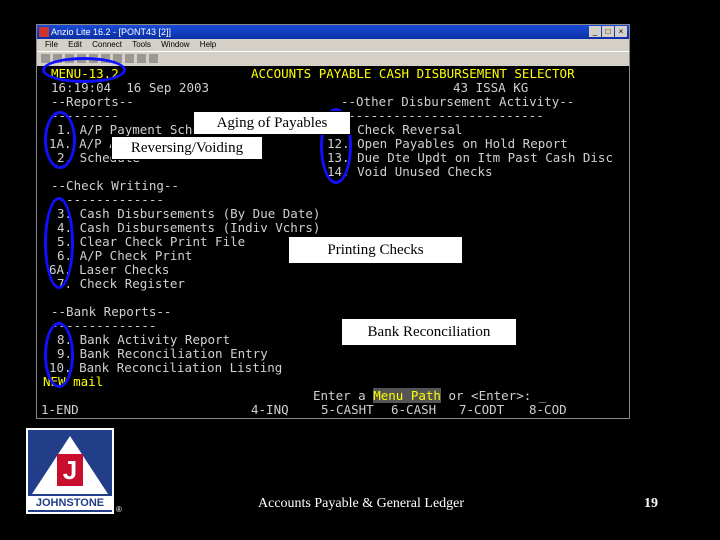  Describe the element at coordinates (130, 87) in the screenshot. I see `time-date: 16:19:04 16 Sep 2003` at that location.